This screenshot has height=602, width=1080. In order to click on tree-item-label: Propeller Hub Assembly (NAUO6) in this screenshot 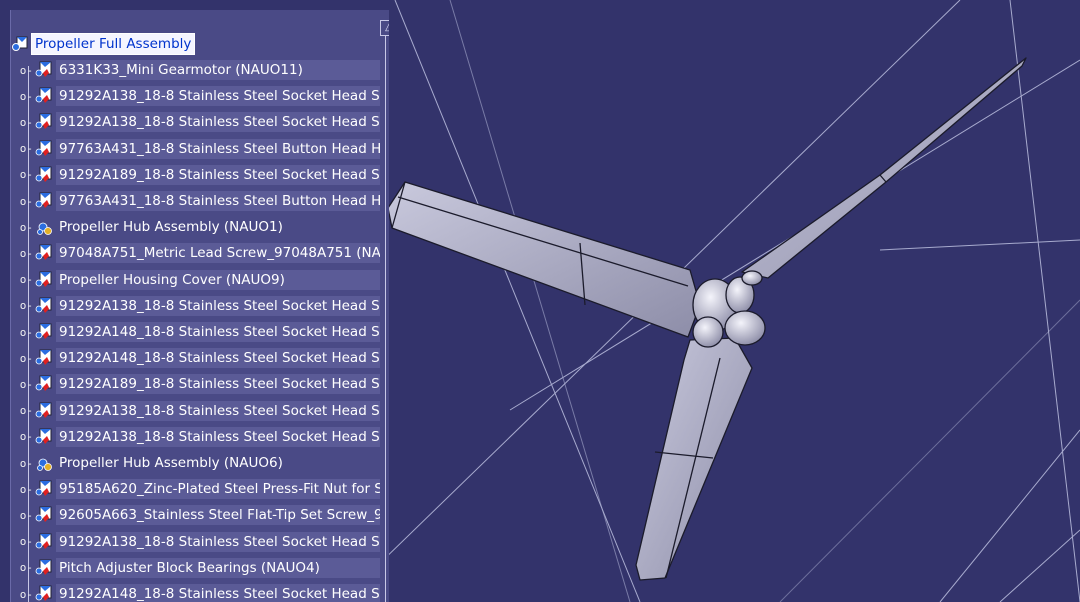, I will do `click(218, 463)`.